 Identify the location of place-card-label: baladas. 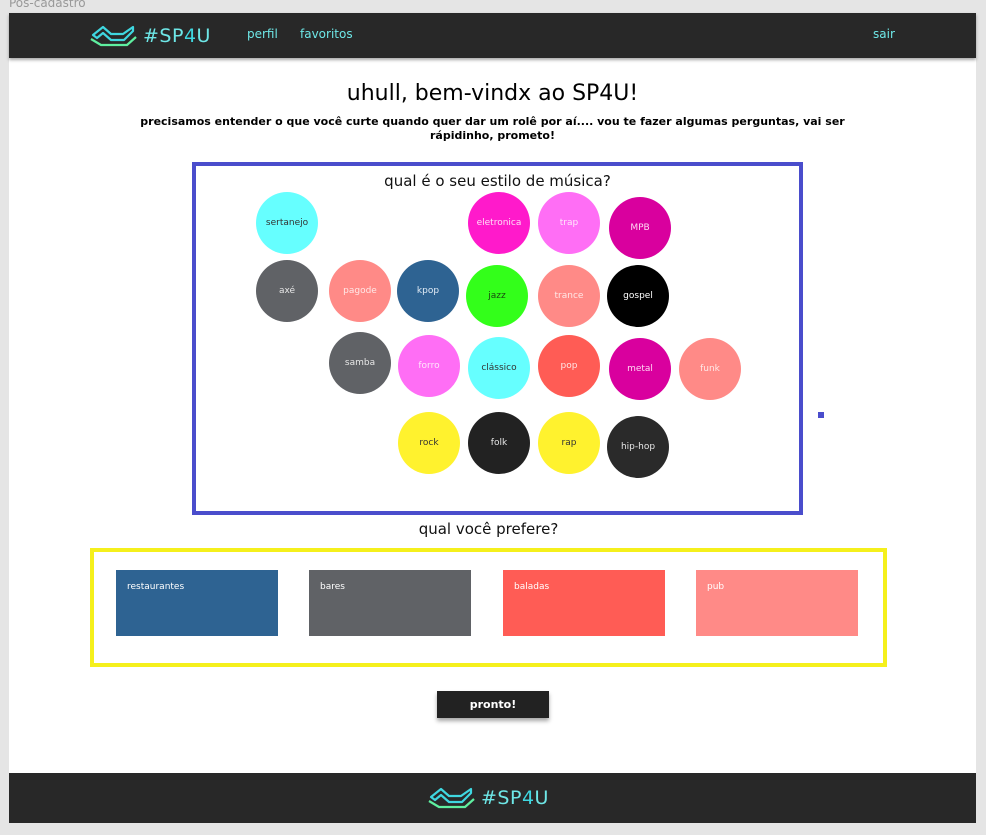
(532, 587).